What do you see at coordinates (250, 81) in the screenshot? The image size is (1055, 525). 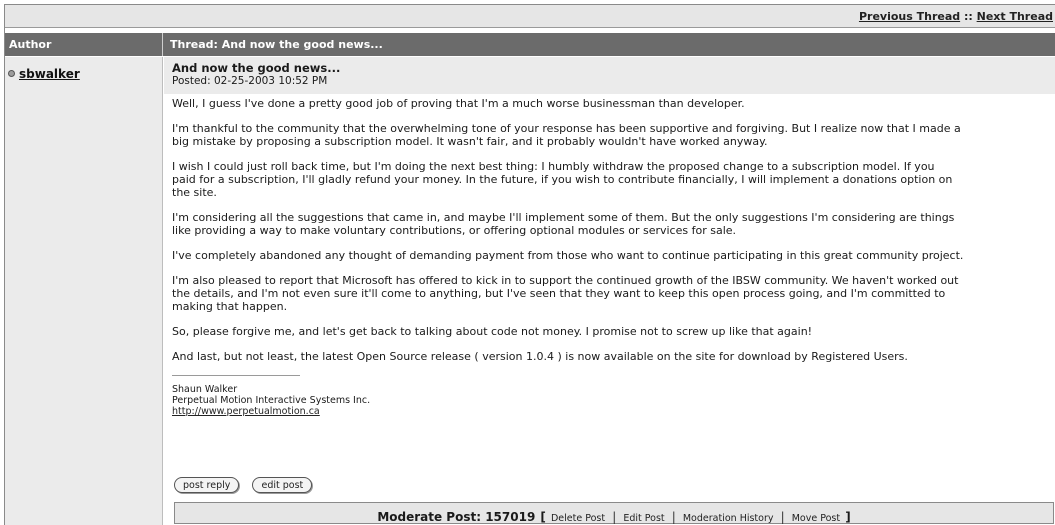 I see `post-date: Posted: 02-25-2003 10:52 PM` at bounding box center [250, 81].